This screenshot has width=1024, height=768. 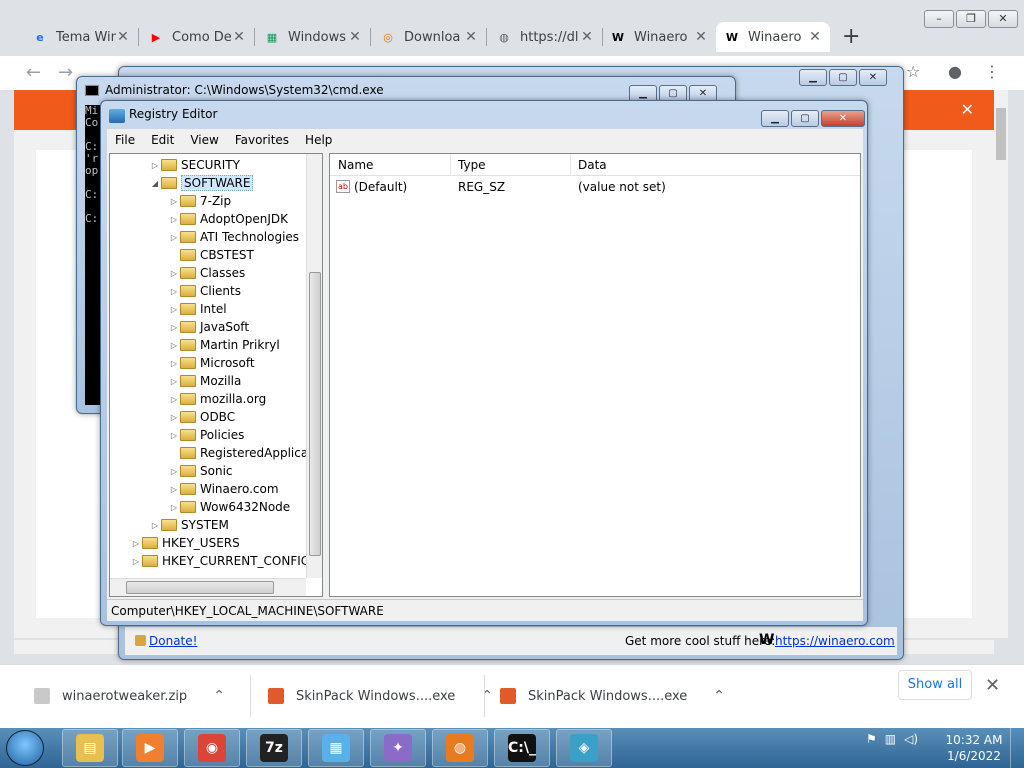 What do you see at coordinates (1001, 364) in the screenshot?
I see `page-vertical-scrollbar` at bounding box center [1001, 364].